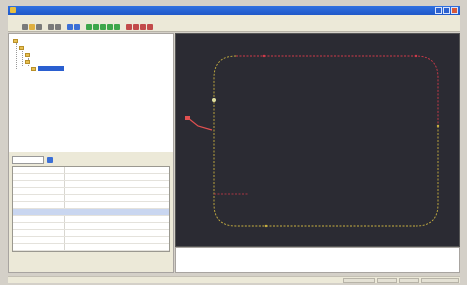 The width and height of the screenshot is (467, 285). I want to click on property-grid, so click(91, 209).